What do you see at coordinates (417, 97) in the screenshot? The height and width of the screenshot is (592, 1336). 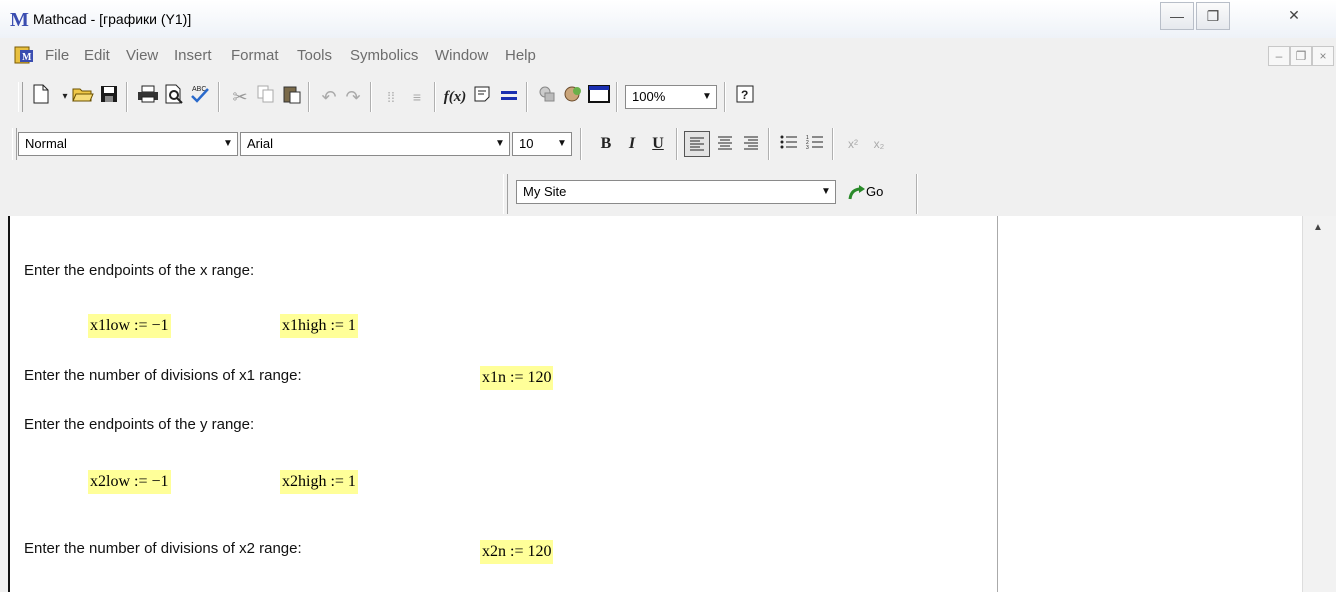 I see `align-vertical-icon: ≡` at bounding box center [417, 97].